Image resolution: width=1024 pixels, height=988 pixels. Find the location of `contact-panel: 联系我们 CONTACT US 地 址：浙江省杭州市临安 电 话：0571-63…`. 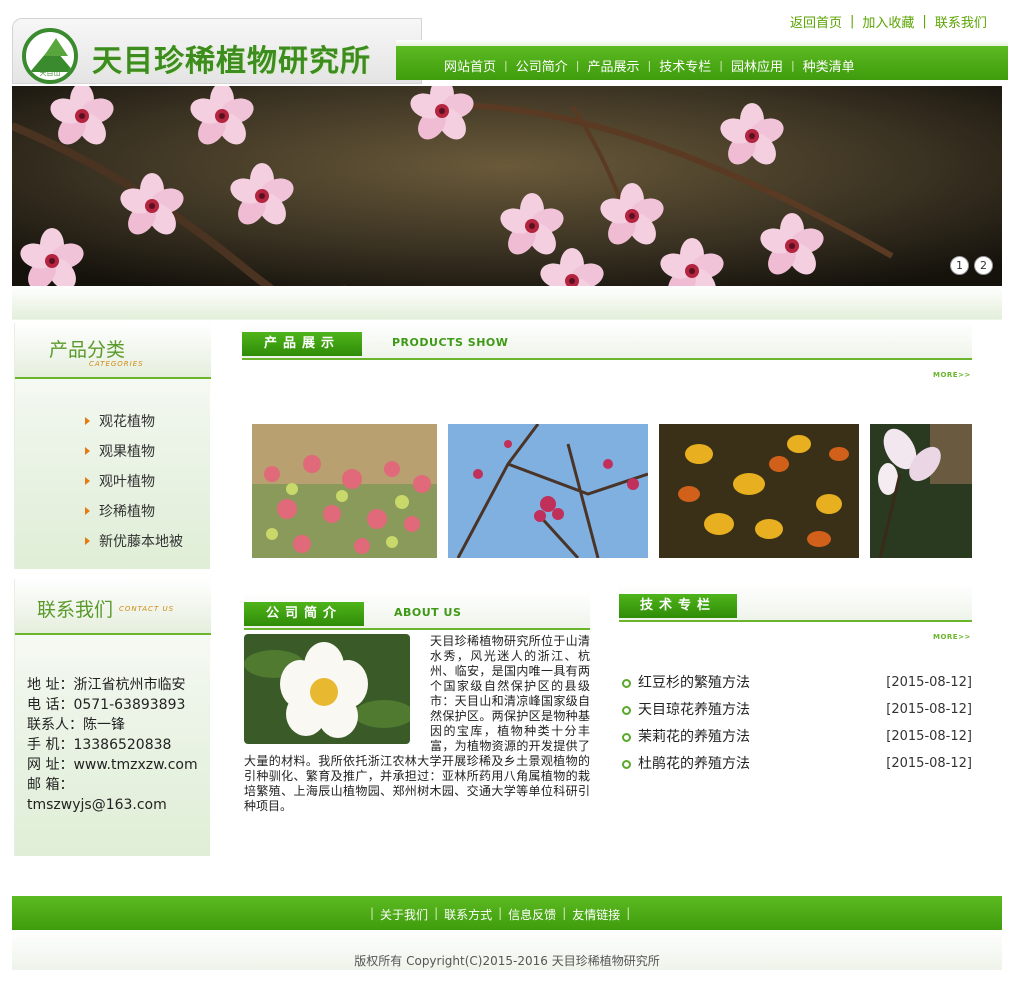

contact-panel: 联系我们 CONTACT US 地 址：浙江省杭州市临安 电 话：0571-63… is located at coordinates (113, 717).